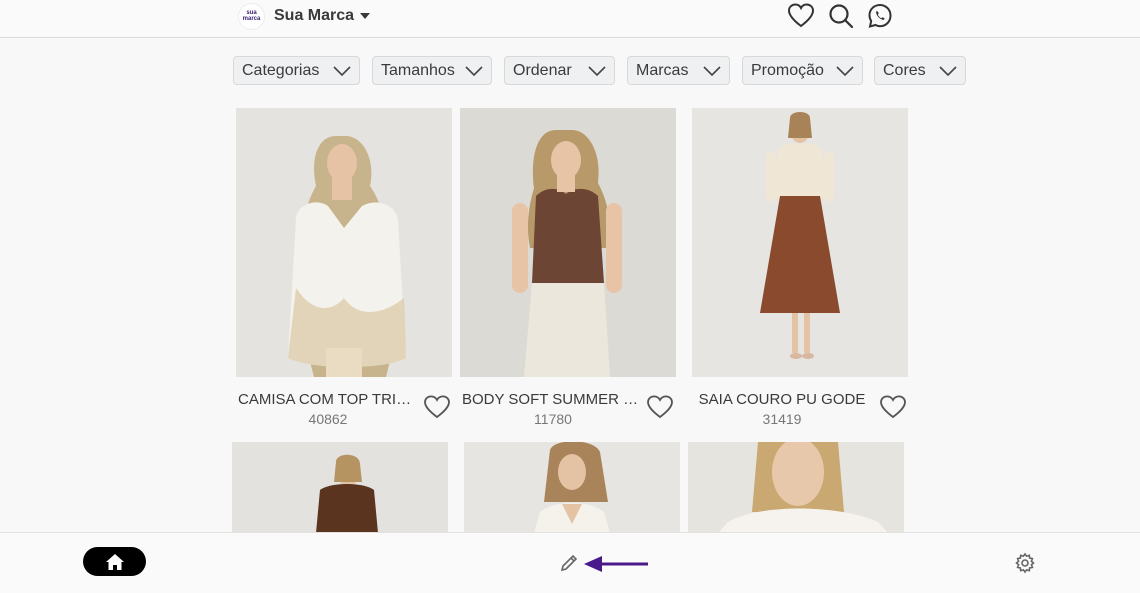 Image resolution: width=1140 pixels, height=593 pixels. I want to click on filter-promocao: Promoção, so click(802, 70).